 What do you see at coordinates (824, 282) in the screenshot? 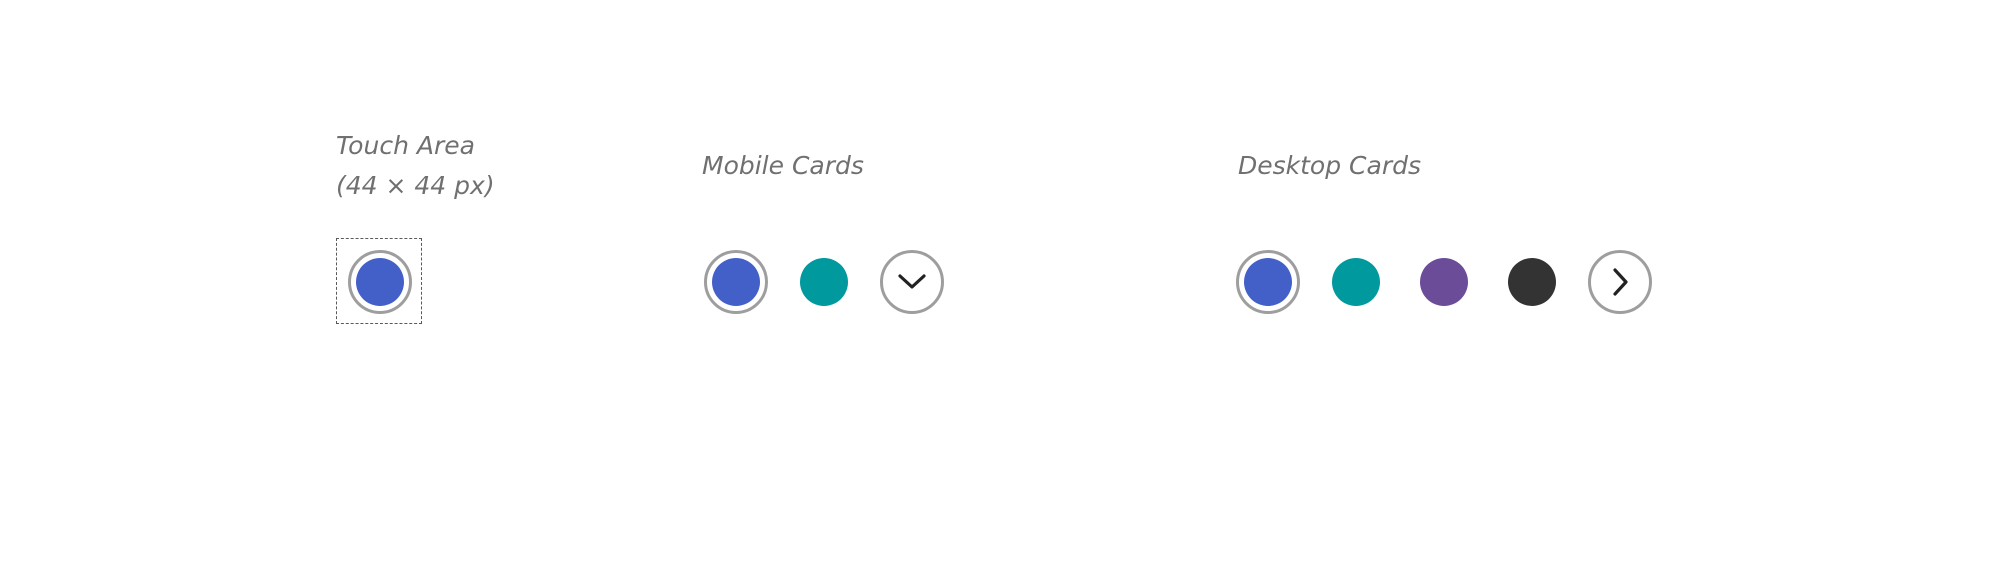
I see `mobile-swatch-teal` at bounding box center [824, 282].